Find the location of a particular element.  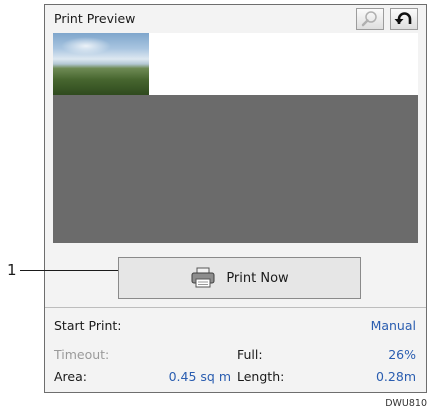

full-label: Full: is located at coordinates (250, 354).